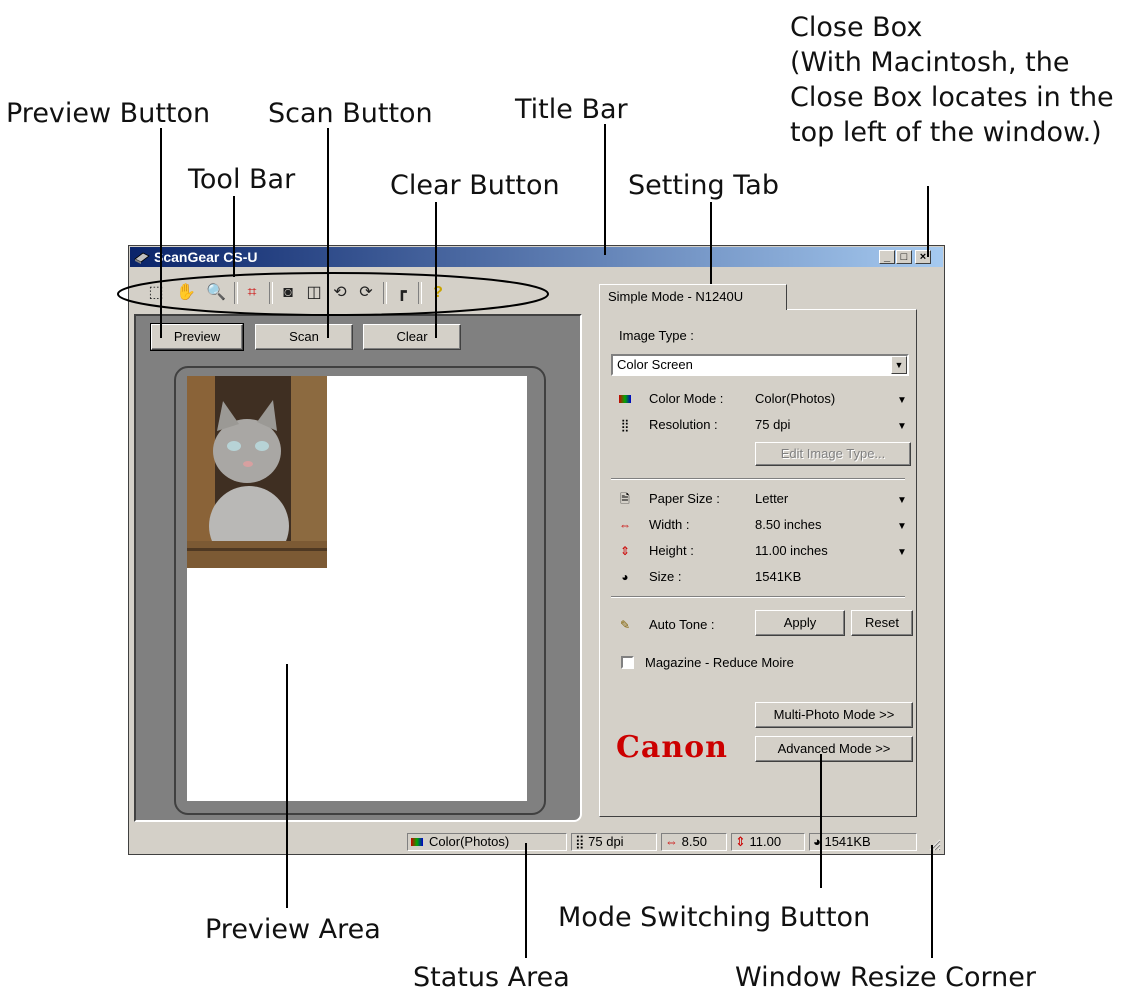 The image size is (1130, 999). Describe the element at coordinates (902, 426) in the screenshot. I see `resolution-dropdown-icon: ▼` at that location.